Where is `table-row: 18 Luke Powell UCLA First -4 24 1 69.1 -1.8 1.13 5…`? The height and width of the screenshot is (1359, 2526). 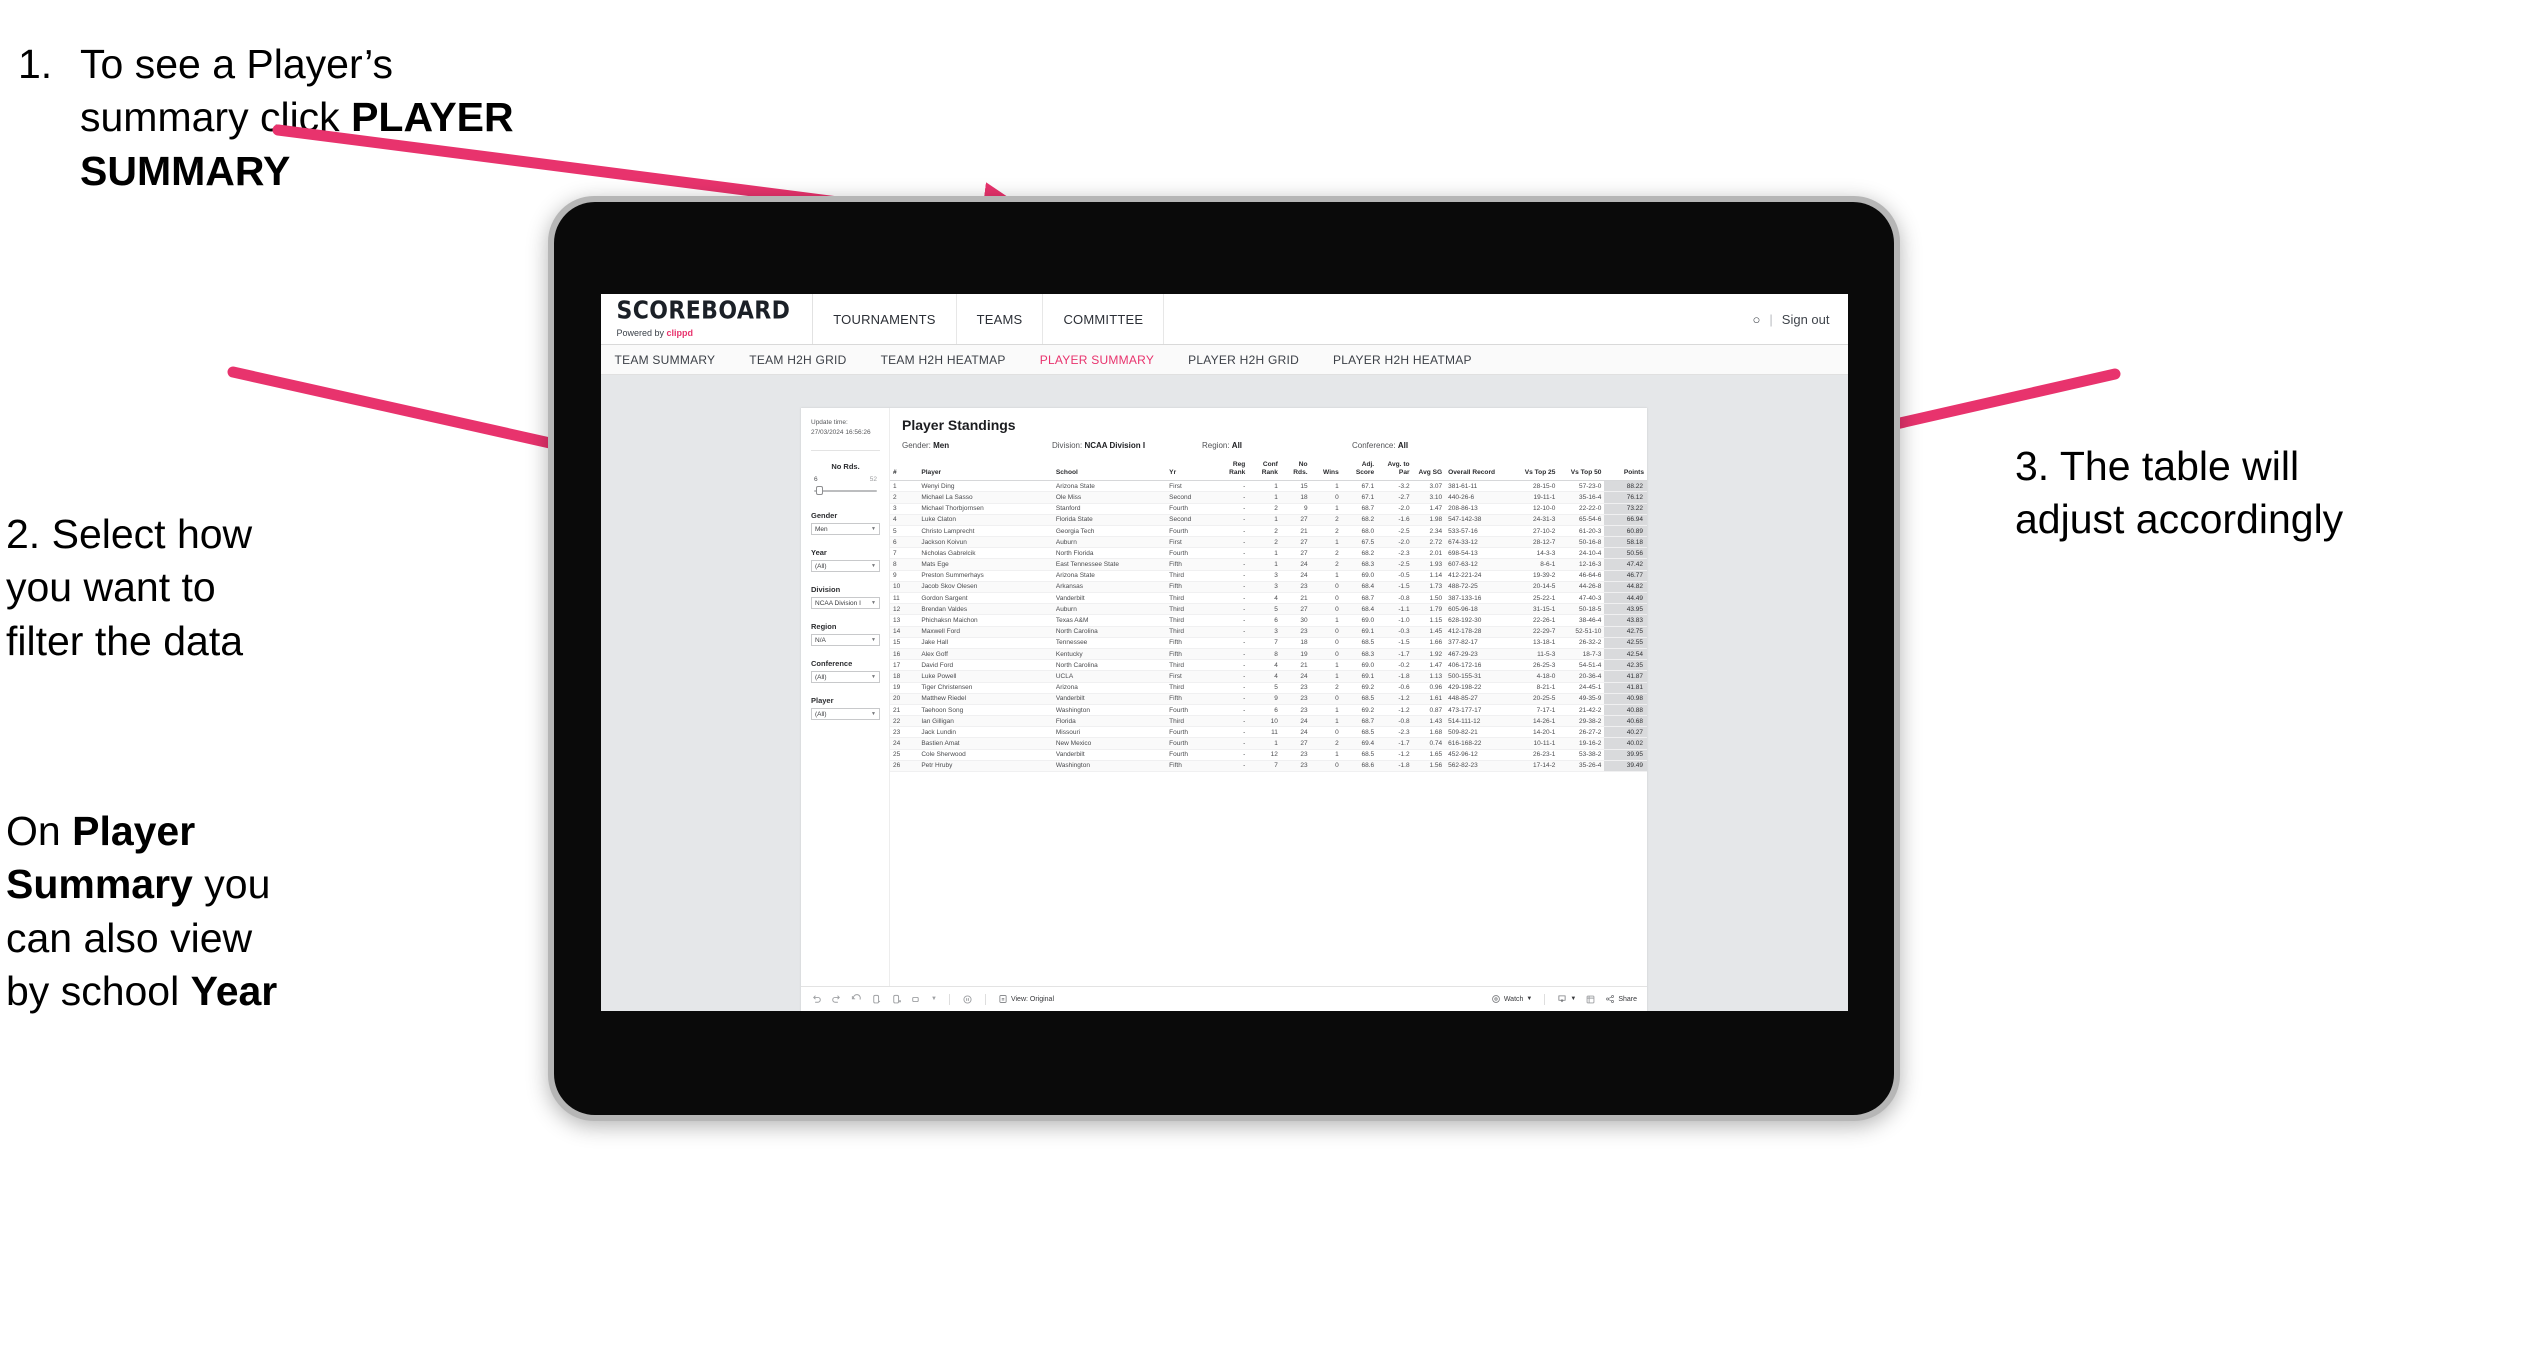
table-row: 18 Luke Powell UCLA First -4 24 1 69.1 -1.8 1.13 5… is located at coordinates (1268, 676).